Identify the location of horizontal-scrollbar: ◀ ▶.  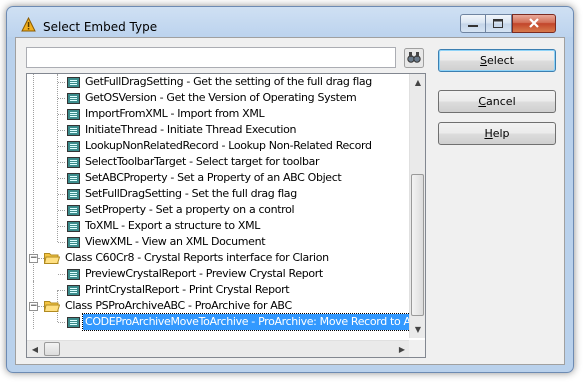
(218, 348).